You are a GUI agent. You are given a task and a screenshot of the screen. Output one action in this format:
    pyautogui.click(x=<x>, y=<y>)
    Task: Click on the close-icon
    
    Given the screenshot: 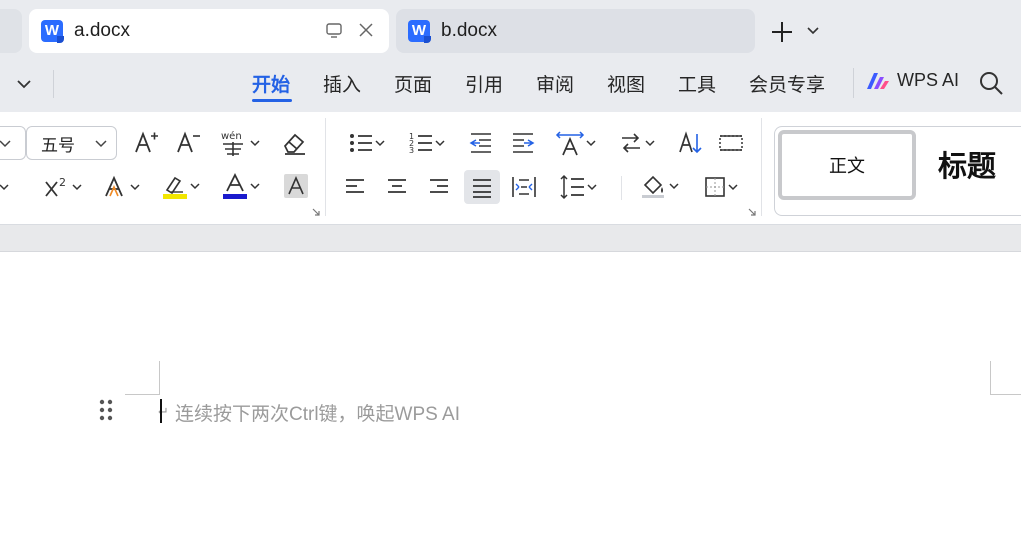 What is the action you would take?
    pyautogui.click(x=366, y=30)
    